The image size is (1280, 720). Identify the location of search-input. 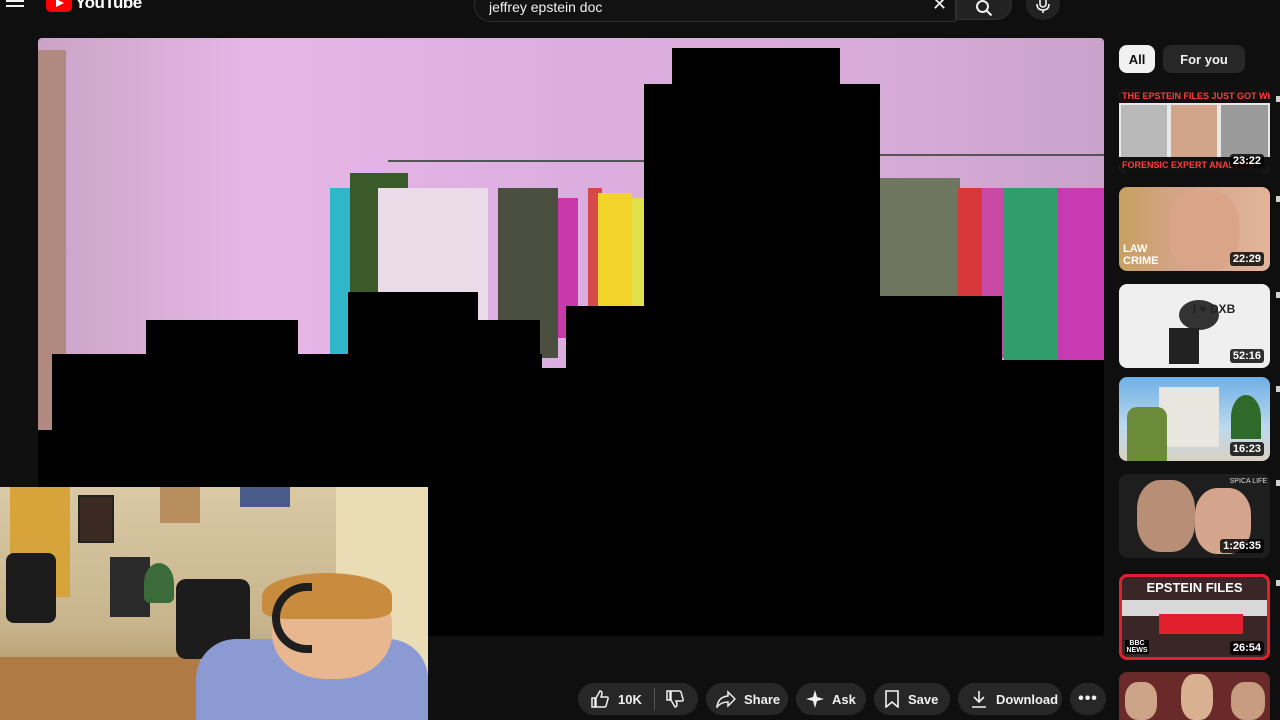
(699, 7).